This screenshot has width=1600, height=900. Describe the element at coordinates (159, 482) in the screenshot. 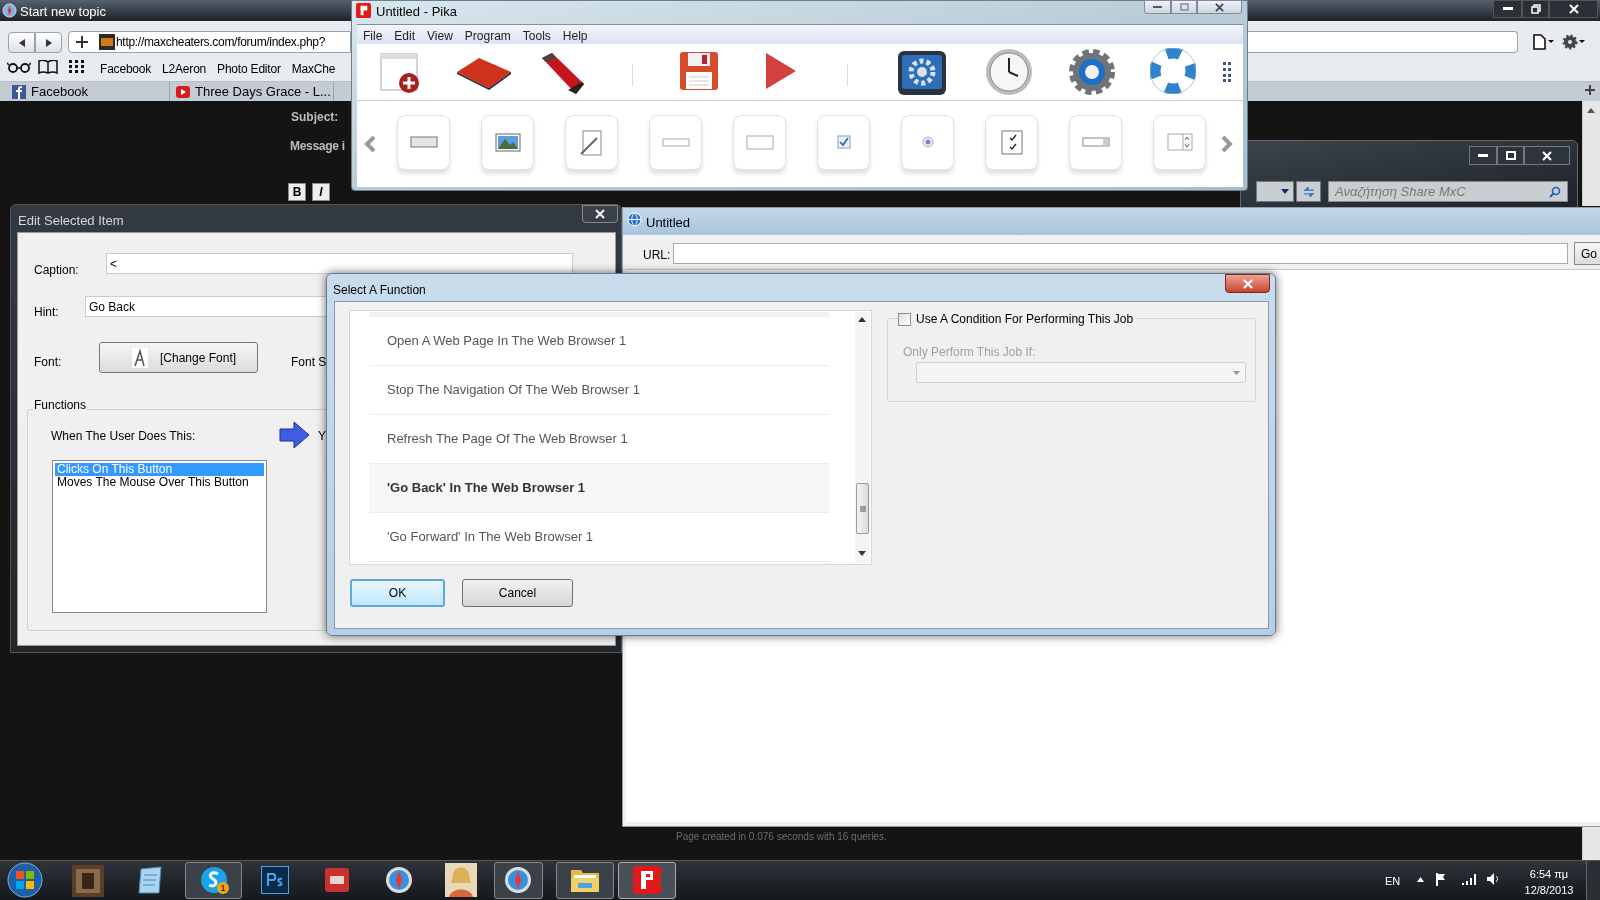

I see `list-item: Moves The Mouse Over This Button` at that location.